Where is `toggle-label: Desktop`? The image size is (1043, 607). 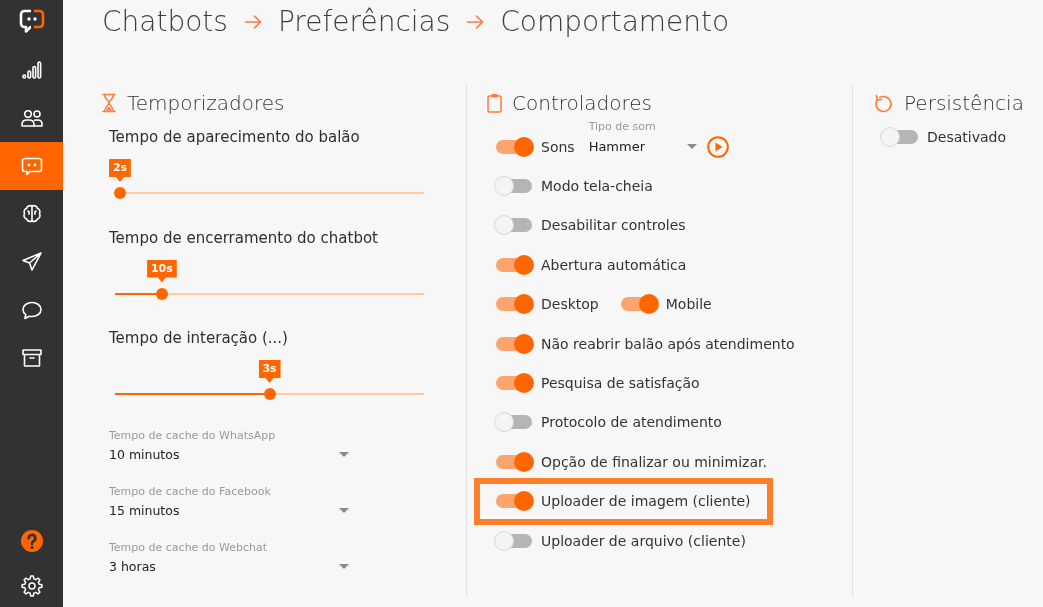 toggle-label: Desktop is located at coordinates (570, 305).